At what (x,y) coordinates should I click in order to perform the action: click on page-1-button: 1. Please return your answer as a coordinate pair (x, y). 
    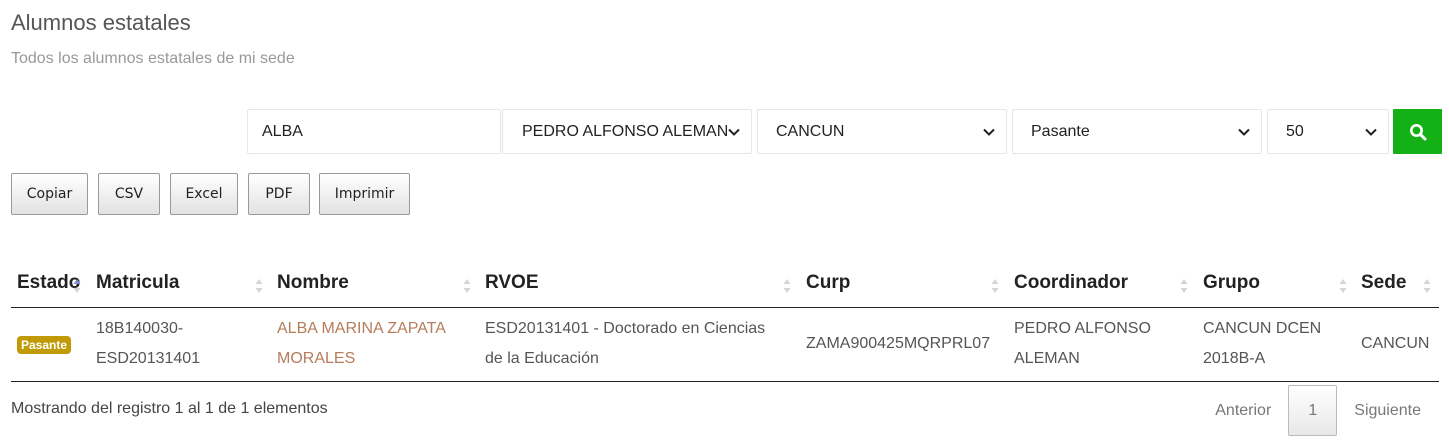
    Looking at the image, I should click on (1313, 410).